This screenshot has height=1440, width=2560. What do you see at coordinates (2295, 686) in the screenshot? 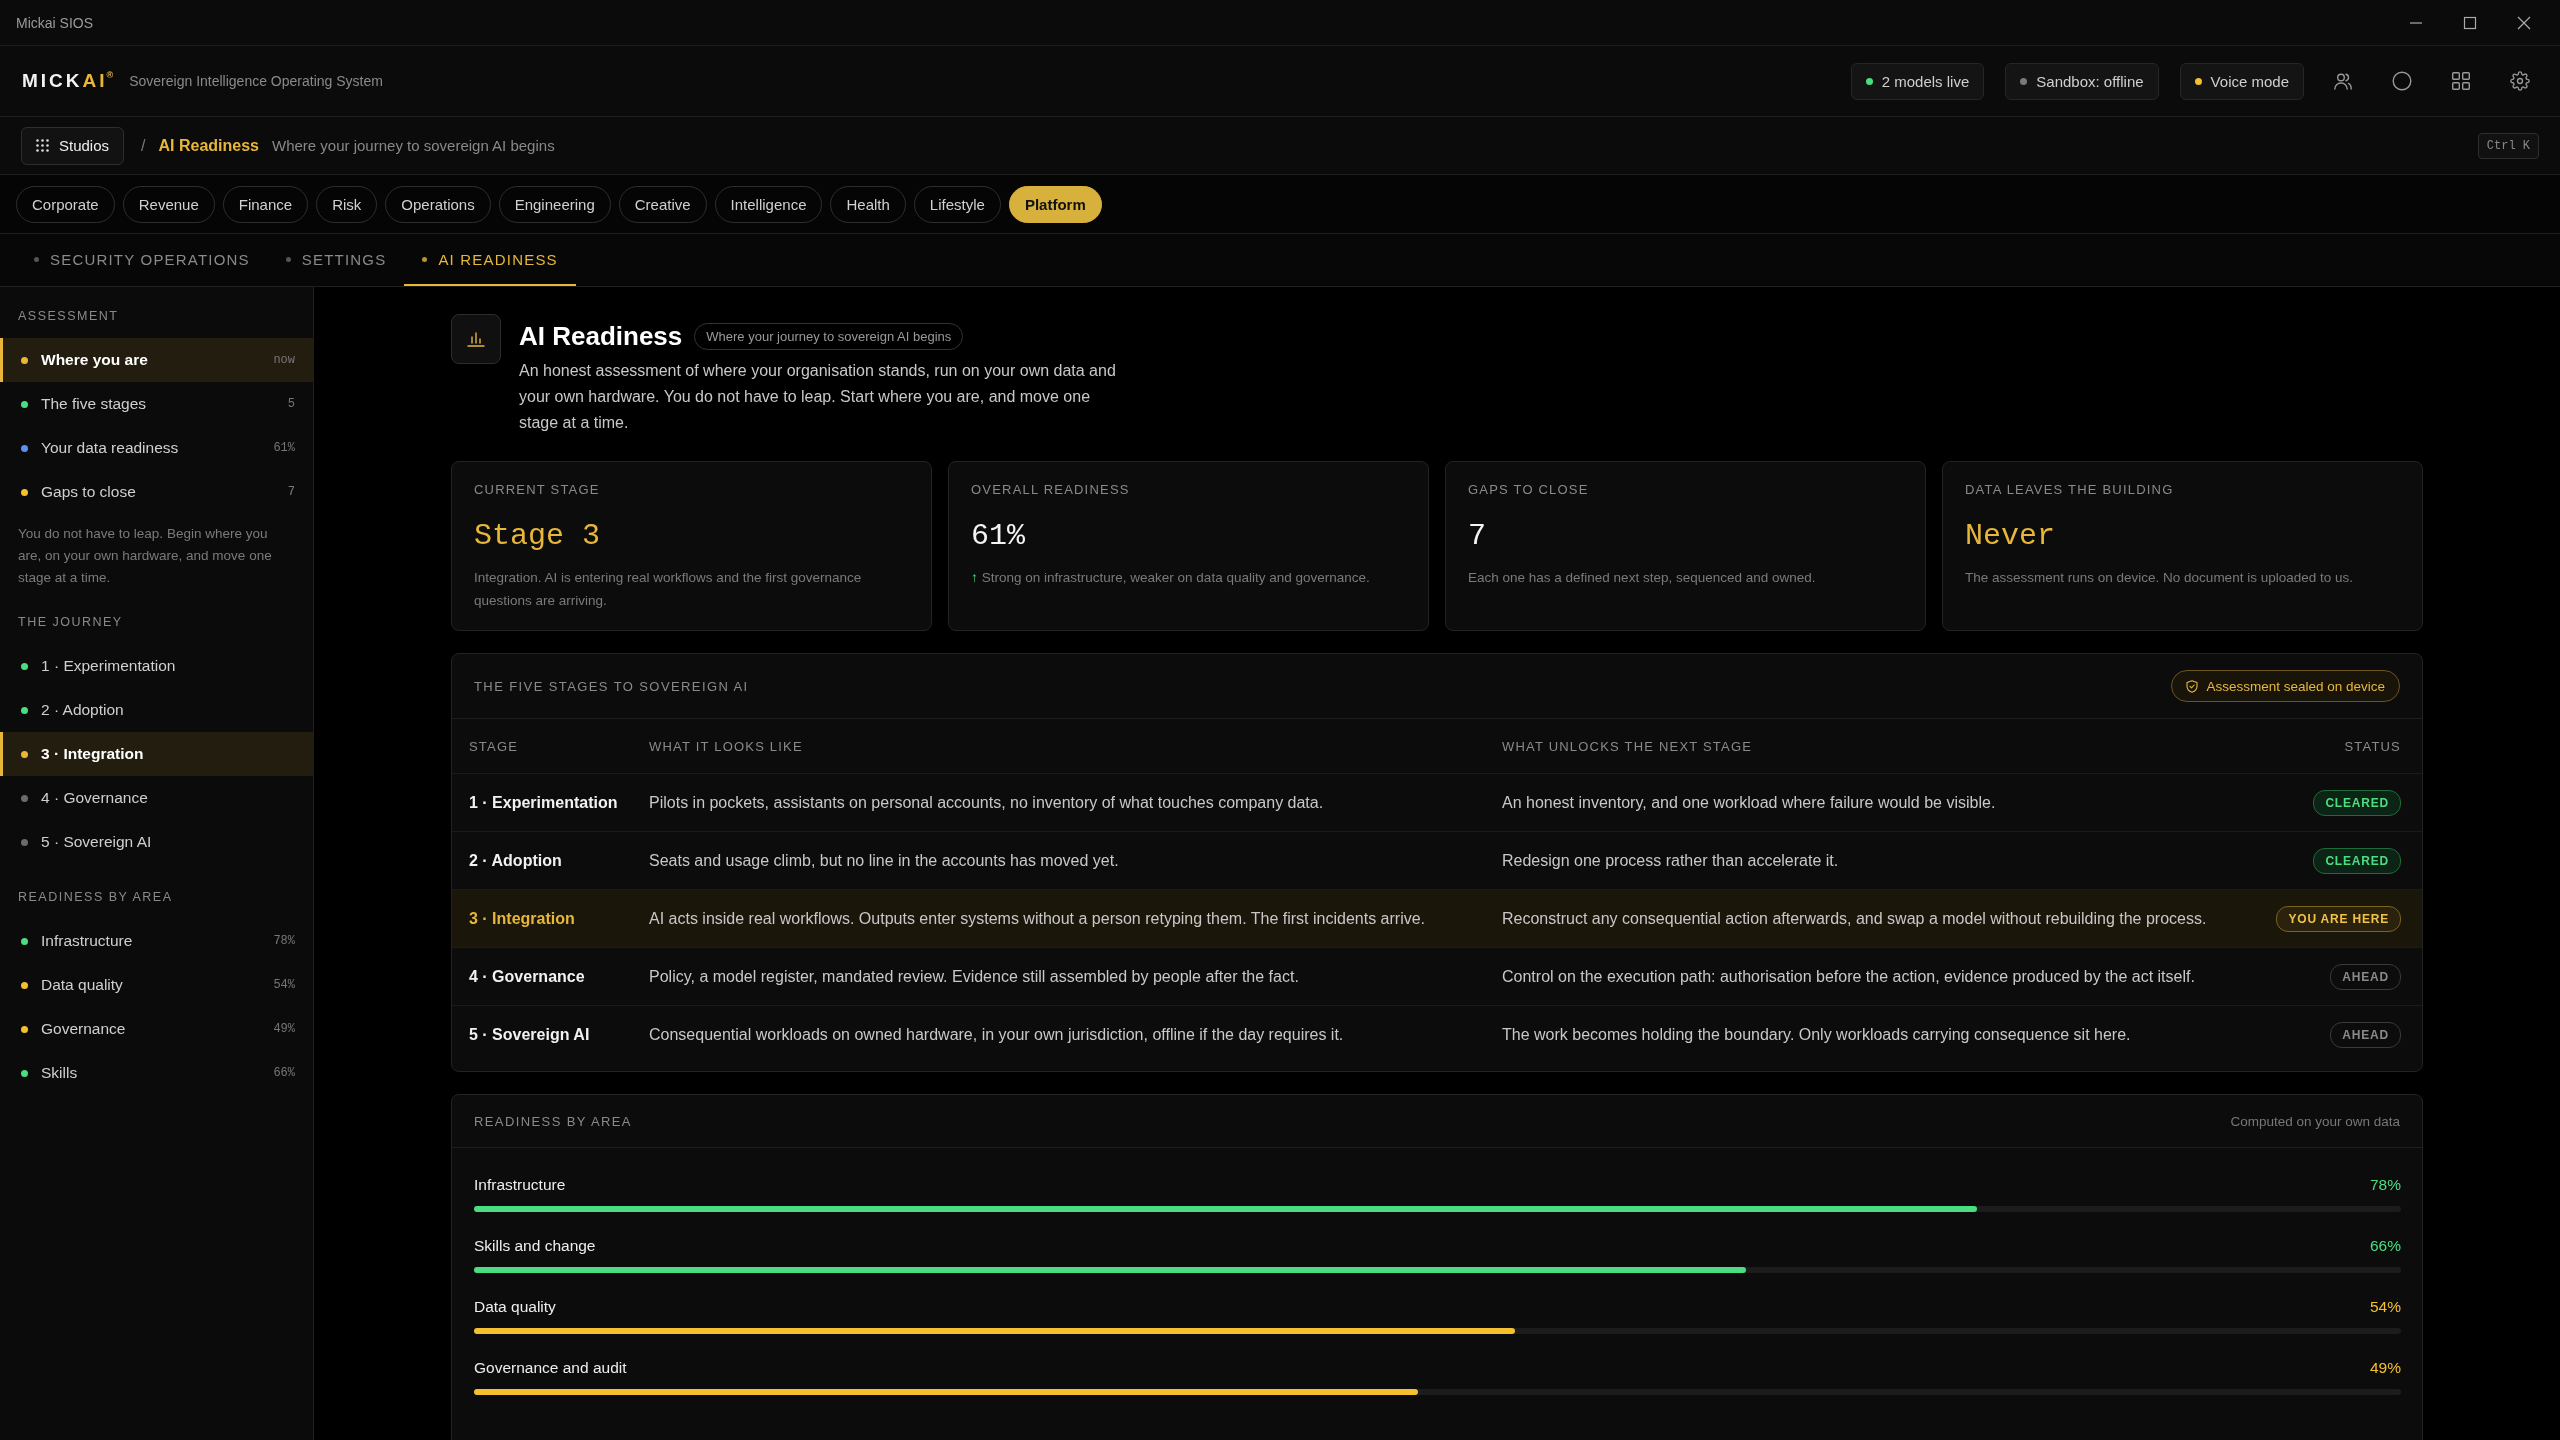
I see `badge-text: Assessment sealed on device` at bounding box center [2295, 686].